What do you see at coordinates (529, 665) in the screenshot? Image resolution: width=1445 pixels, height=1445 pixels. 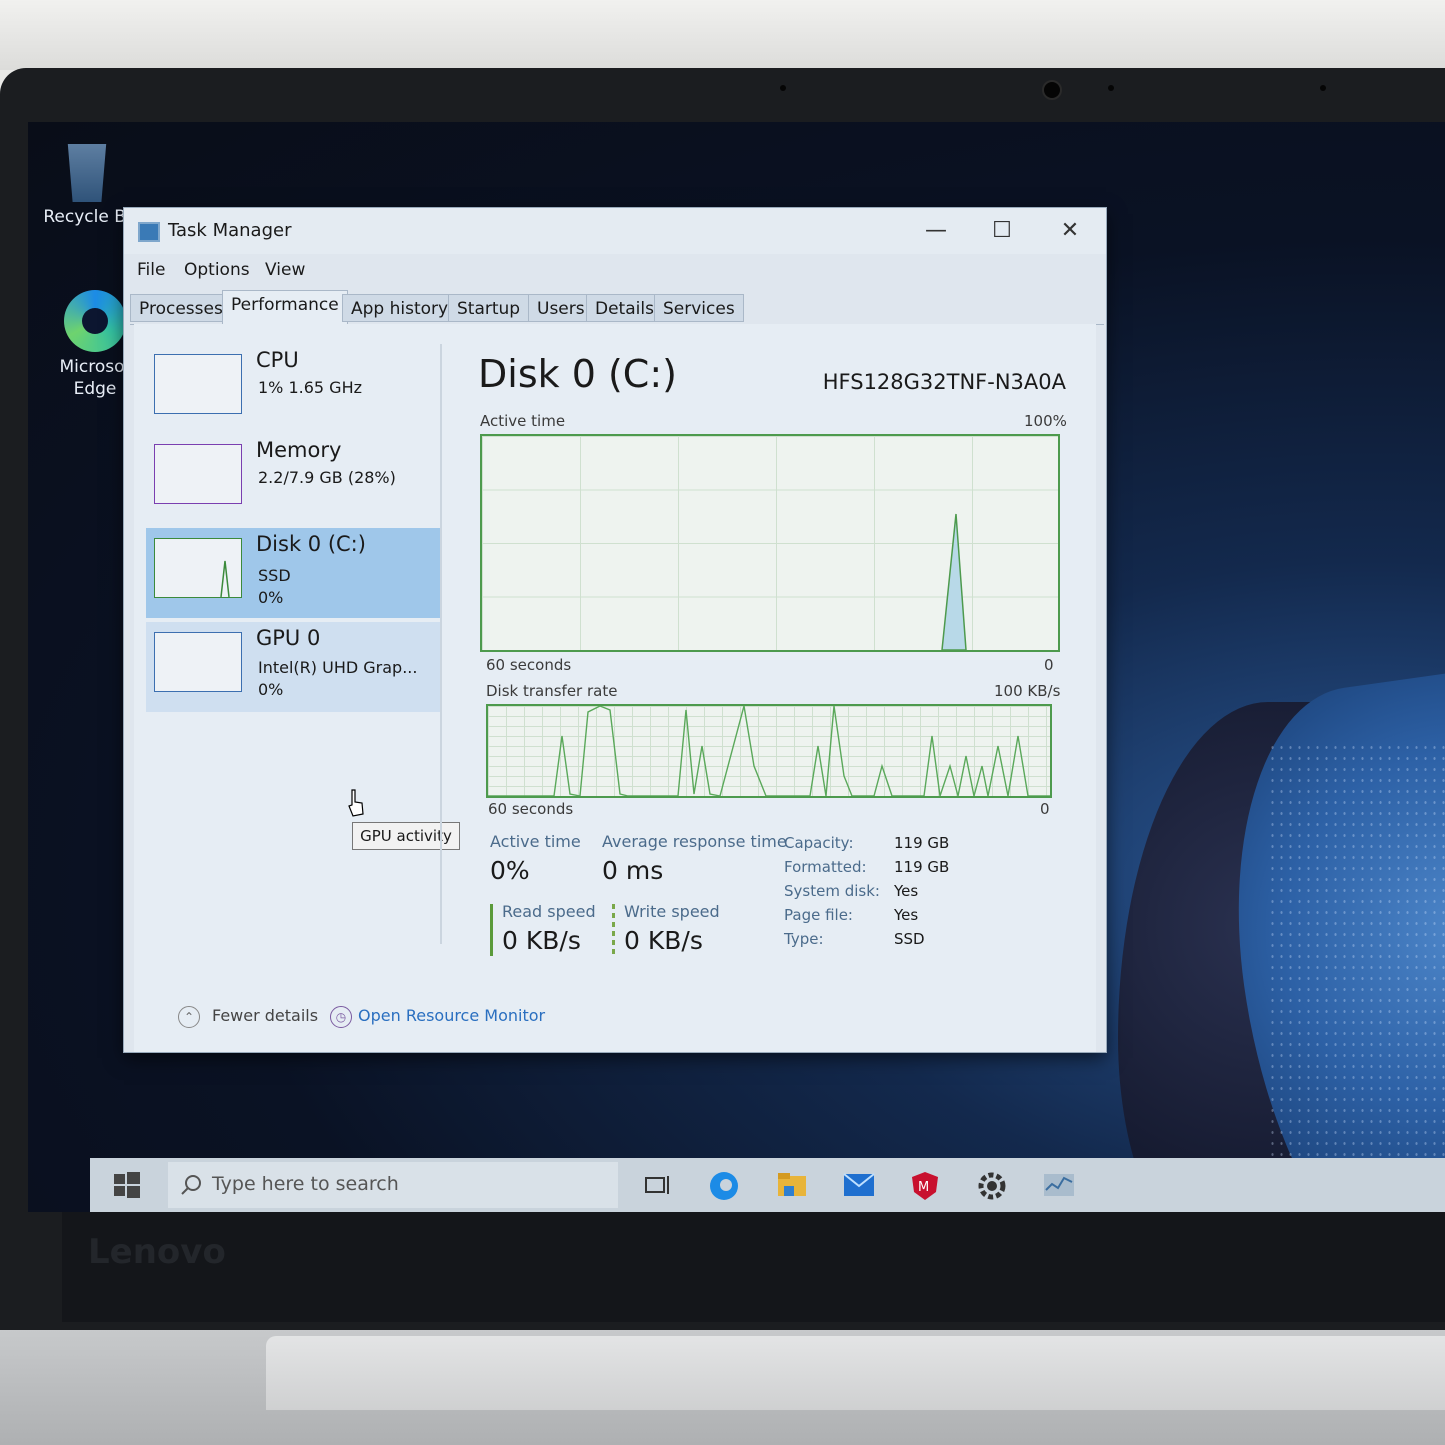 I see `active-time-seconds: 60 seconds` at bounding box center [529, 665].